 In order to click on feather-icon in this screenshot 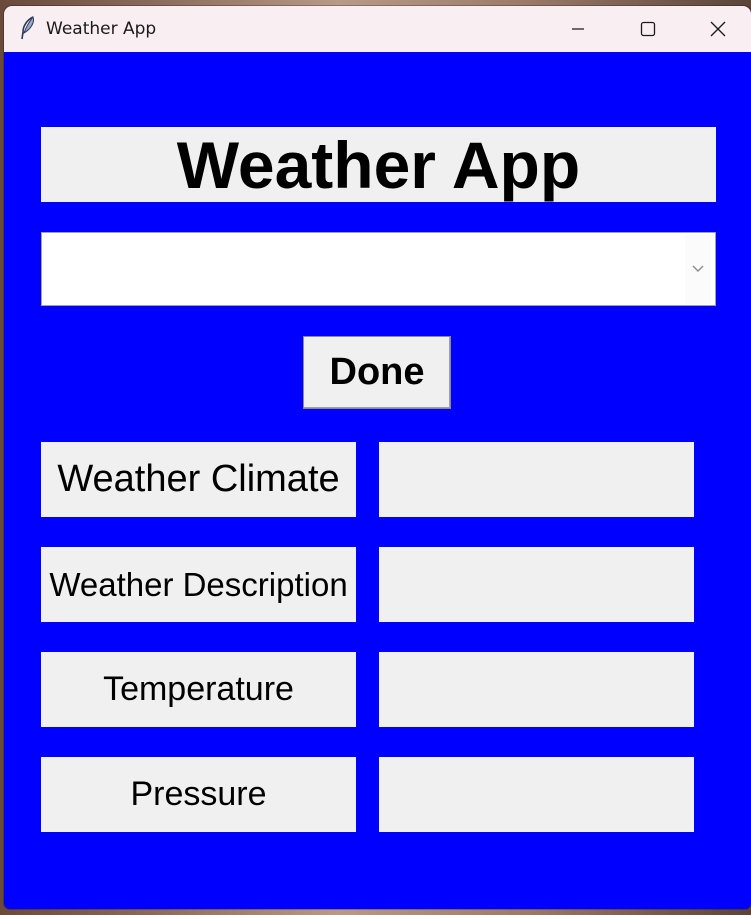, I will do `click(27, 28)`.